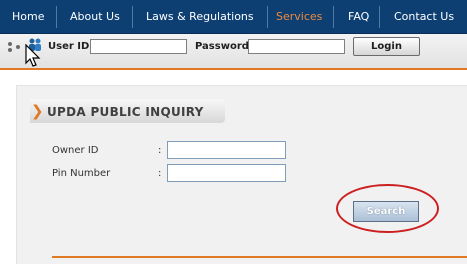 The height and width of the screenshot is (264, 467). What do you see at coordinates (299, 16) in the screenshot?
I see `nav-item-services: Services` at bounding box center [299, 16].